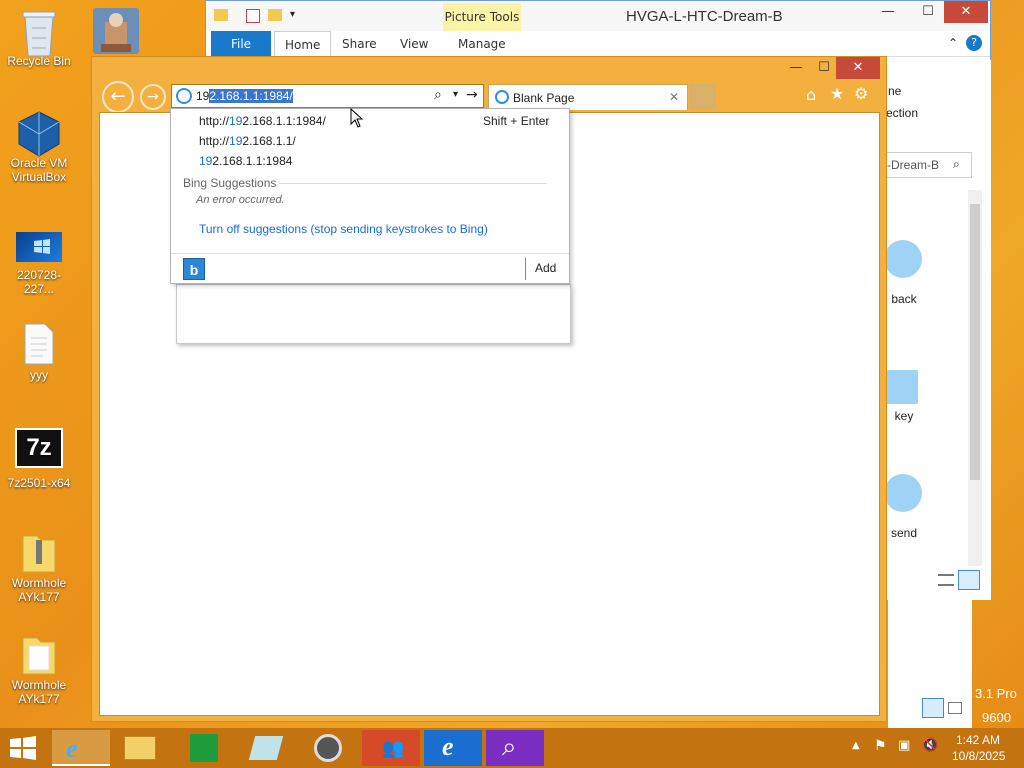 The width and height of the screenshot is (1024, 768). What do you see at coordinates (39, 483) in the screenshot?
I see `desktop-icon-label: 7z2501-x64` at bounding box center [39, 483].